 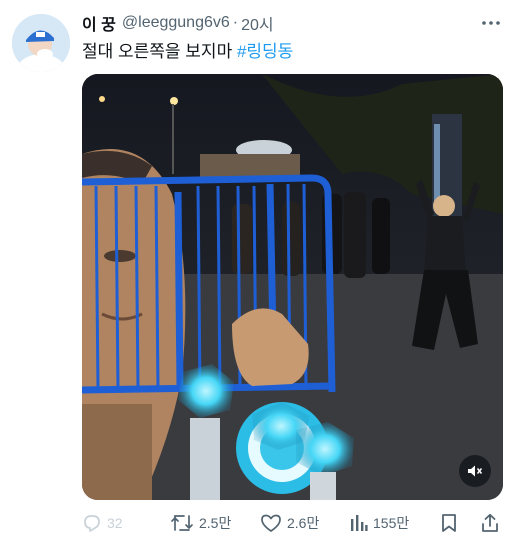 What do you see at coordinates (182, 523) in the screenshot?
I see `retweet-icon` at bounding box center [182, 523].